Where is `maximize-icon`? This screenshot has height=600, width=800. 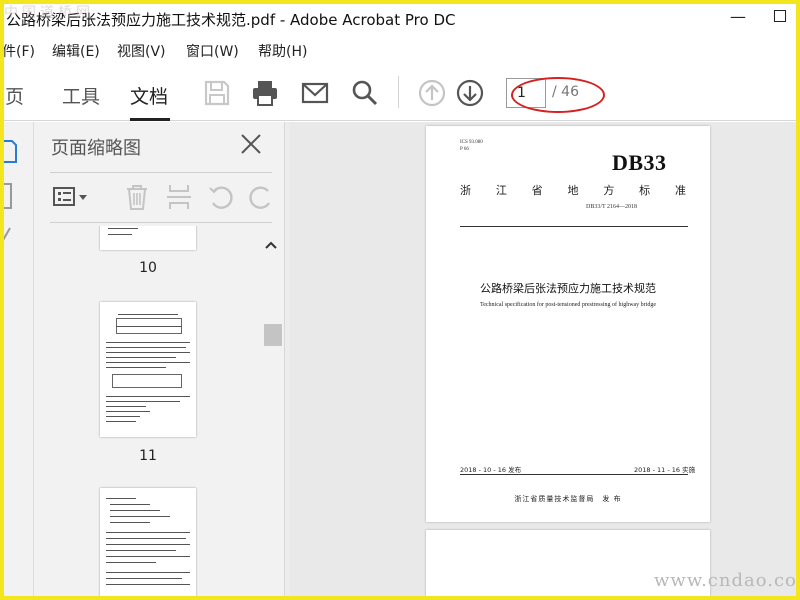
maximize-icon is located at coordinates (780, 17).